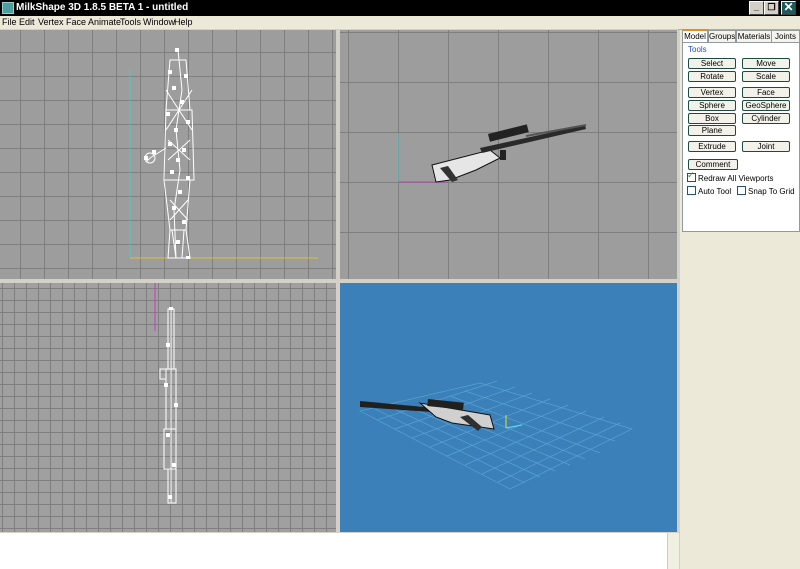 This screenshot has height=569, width=800. What do you see at coordinates (766, 146) in the screenshot?
I see `joint-button: Joint` at bounding box center [766, 146].